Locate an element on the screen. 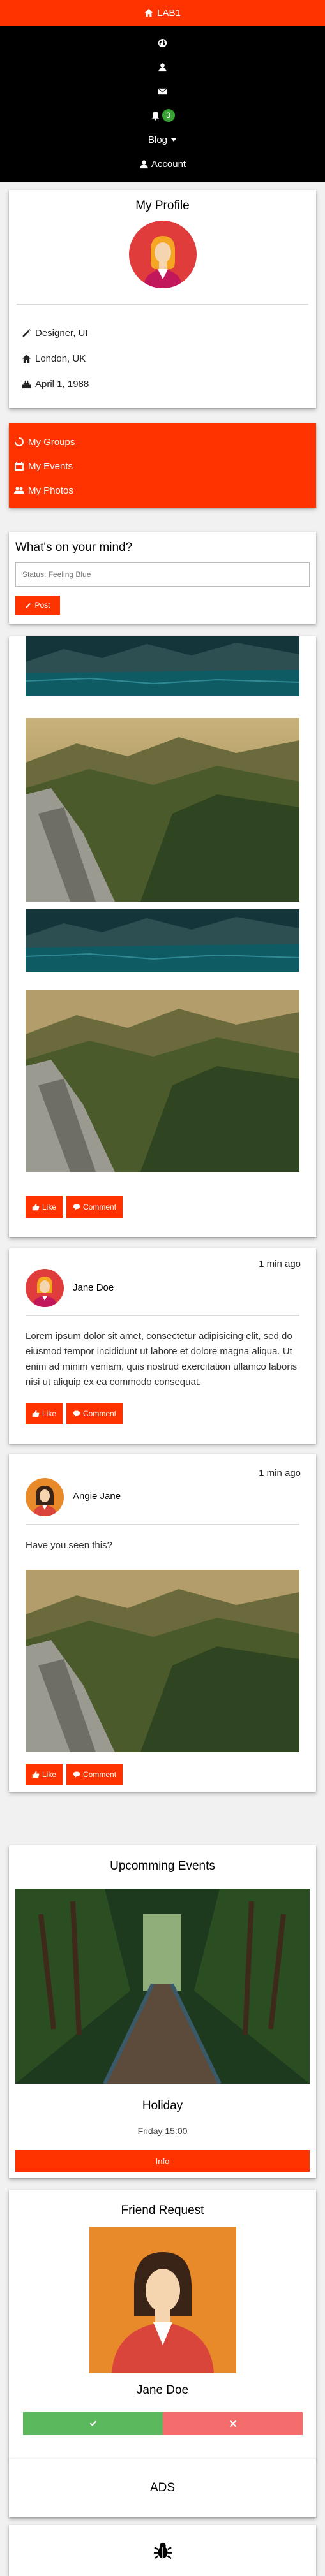  globe-icon is located at coordinates (162, 42).